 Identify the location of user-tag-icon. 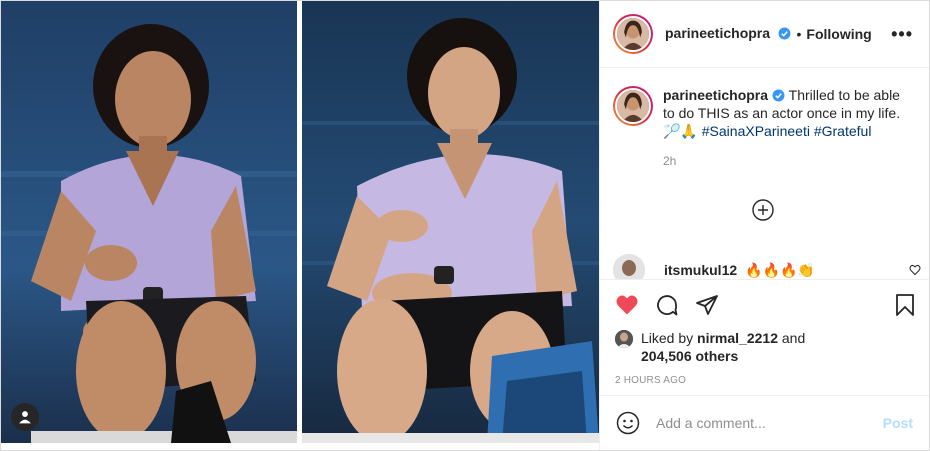
(25, 417).